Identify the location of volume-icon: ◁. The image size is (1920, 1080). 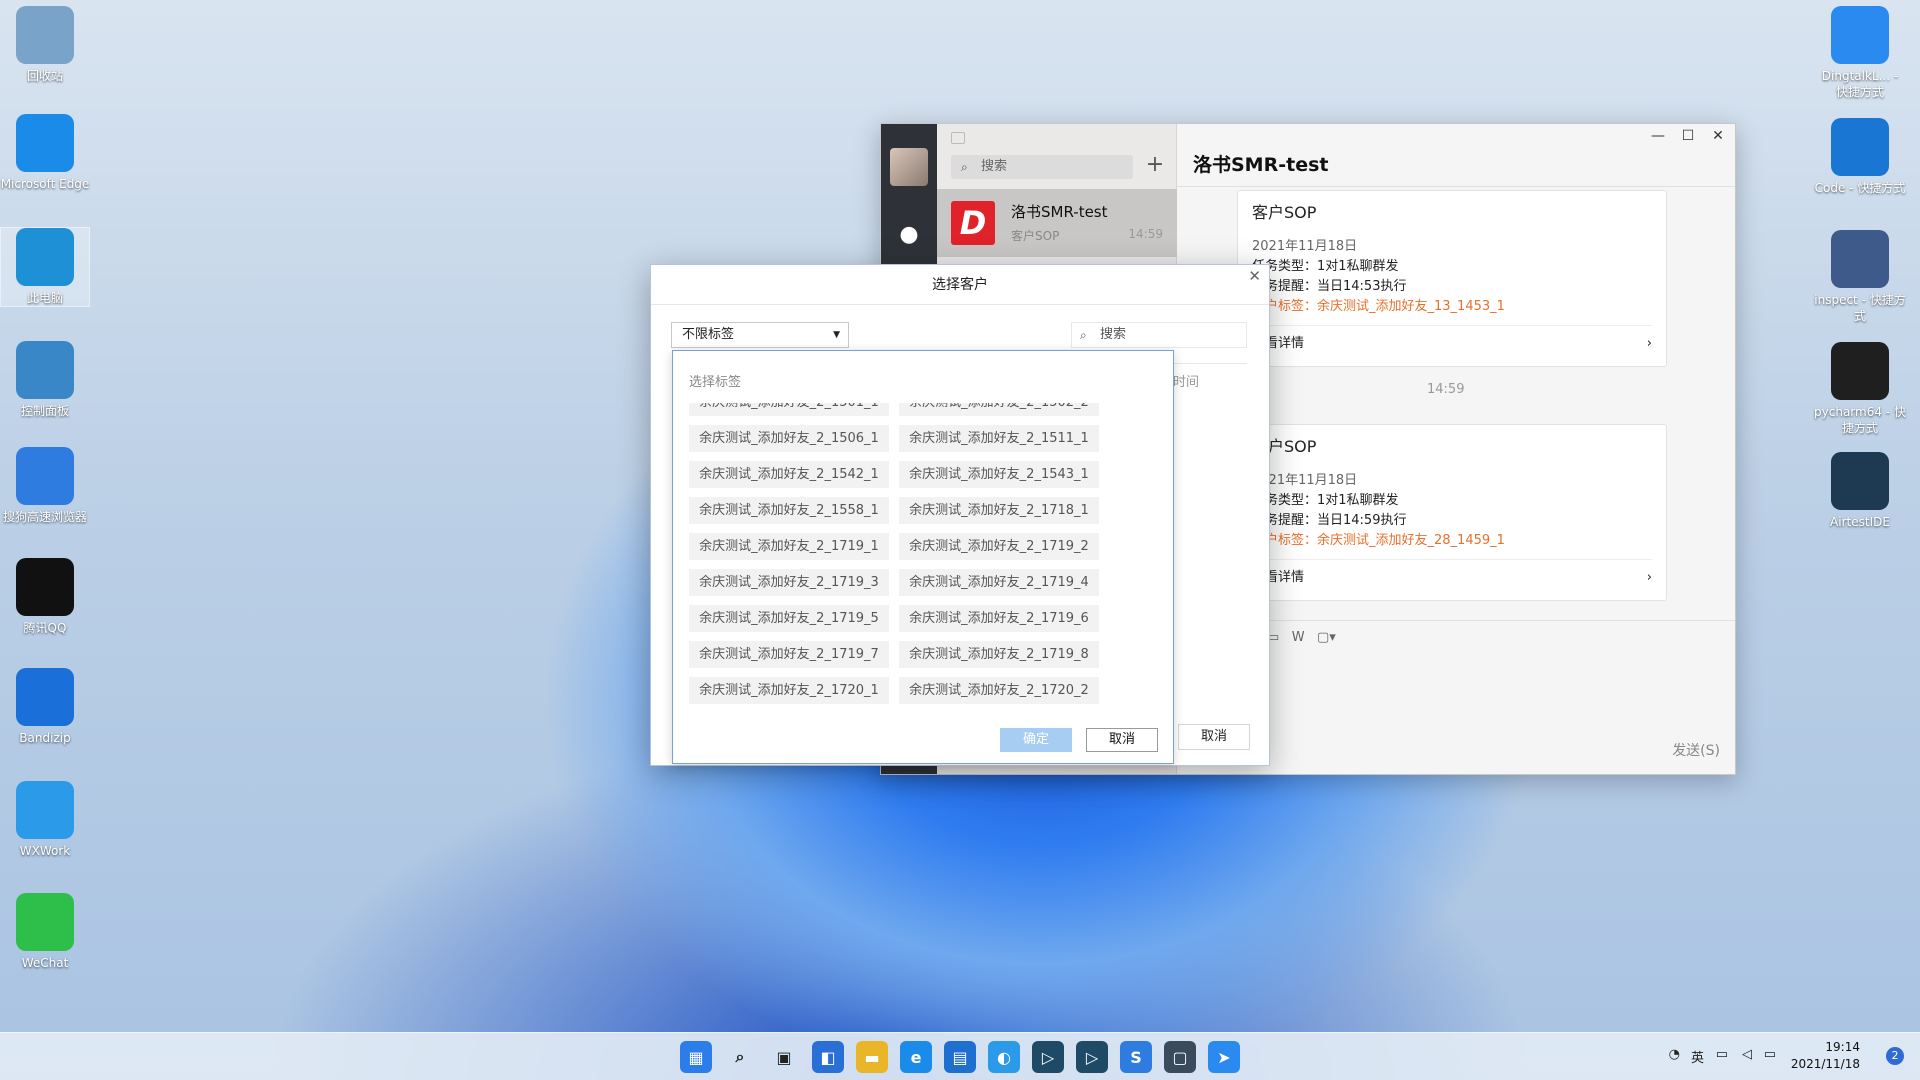
(1747, 1054).